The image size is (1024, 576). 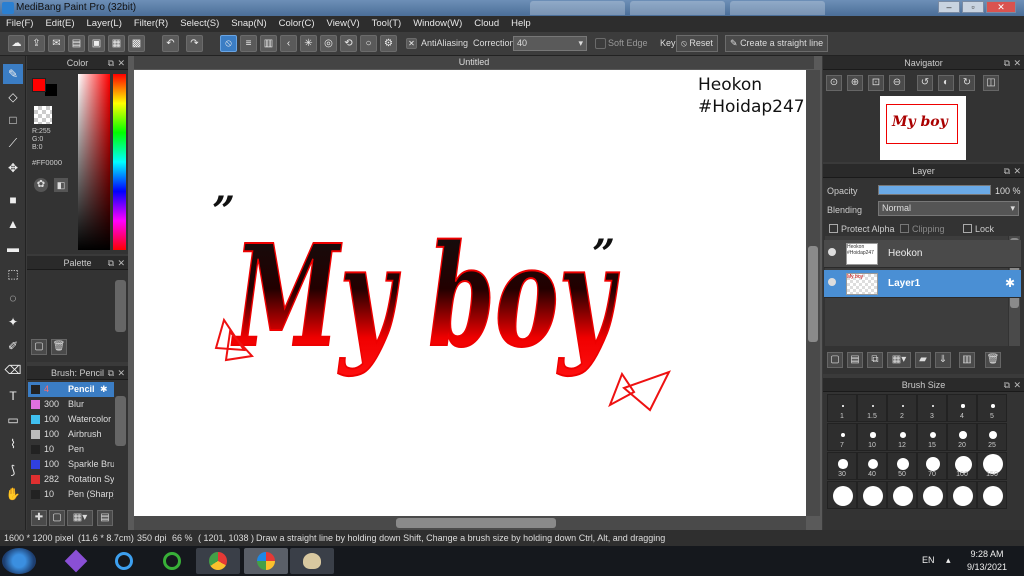 I want to click on select-pen-tool-icon: ✐, so click(x=13, y=346).